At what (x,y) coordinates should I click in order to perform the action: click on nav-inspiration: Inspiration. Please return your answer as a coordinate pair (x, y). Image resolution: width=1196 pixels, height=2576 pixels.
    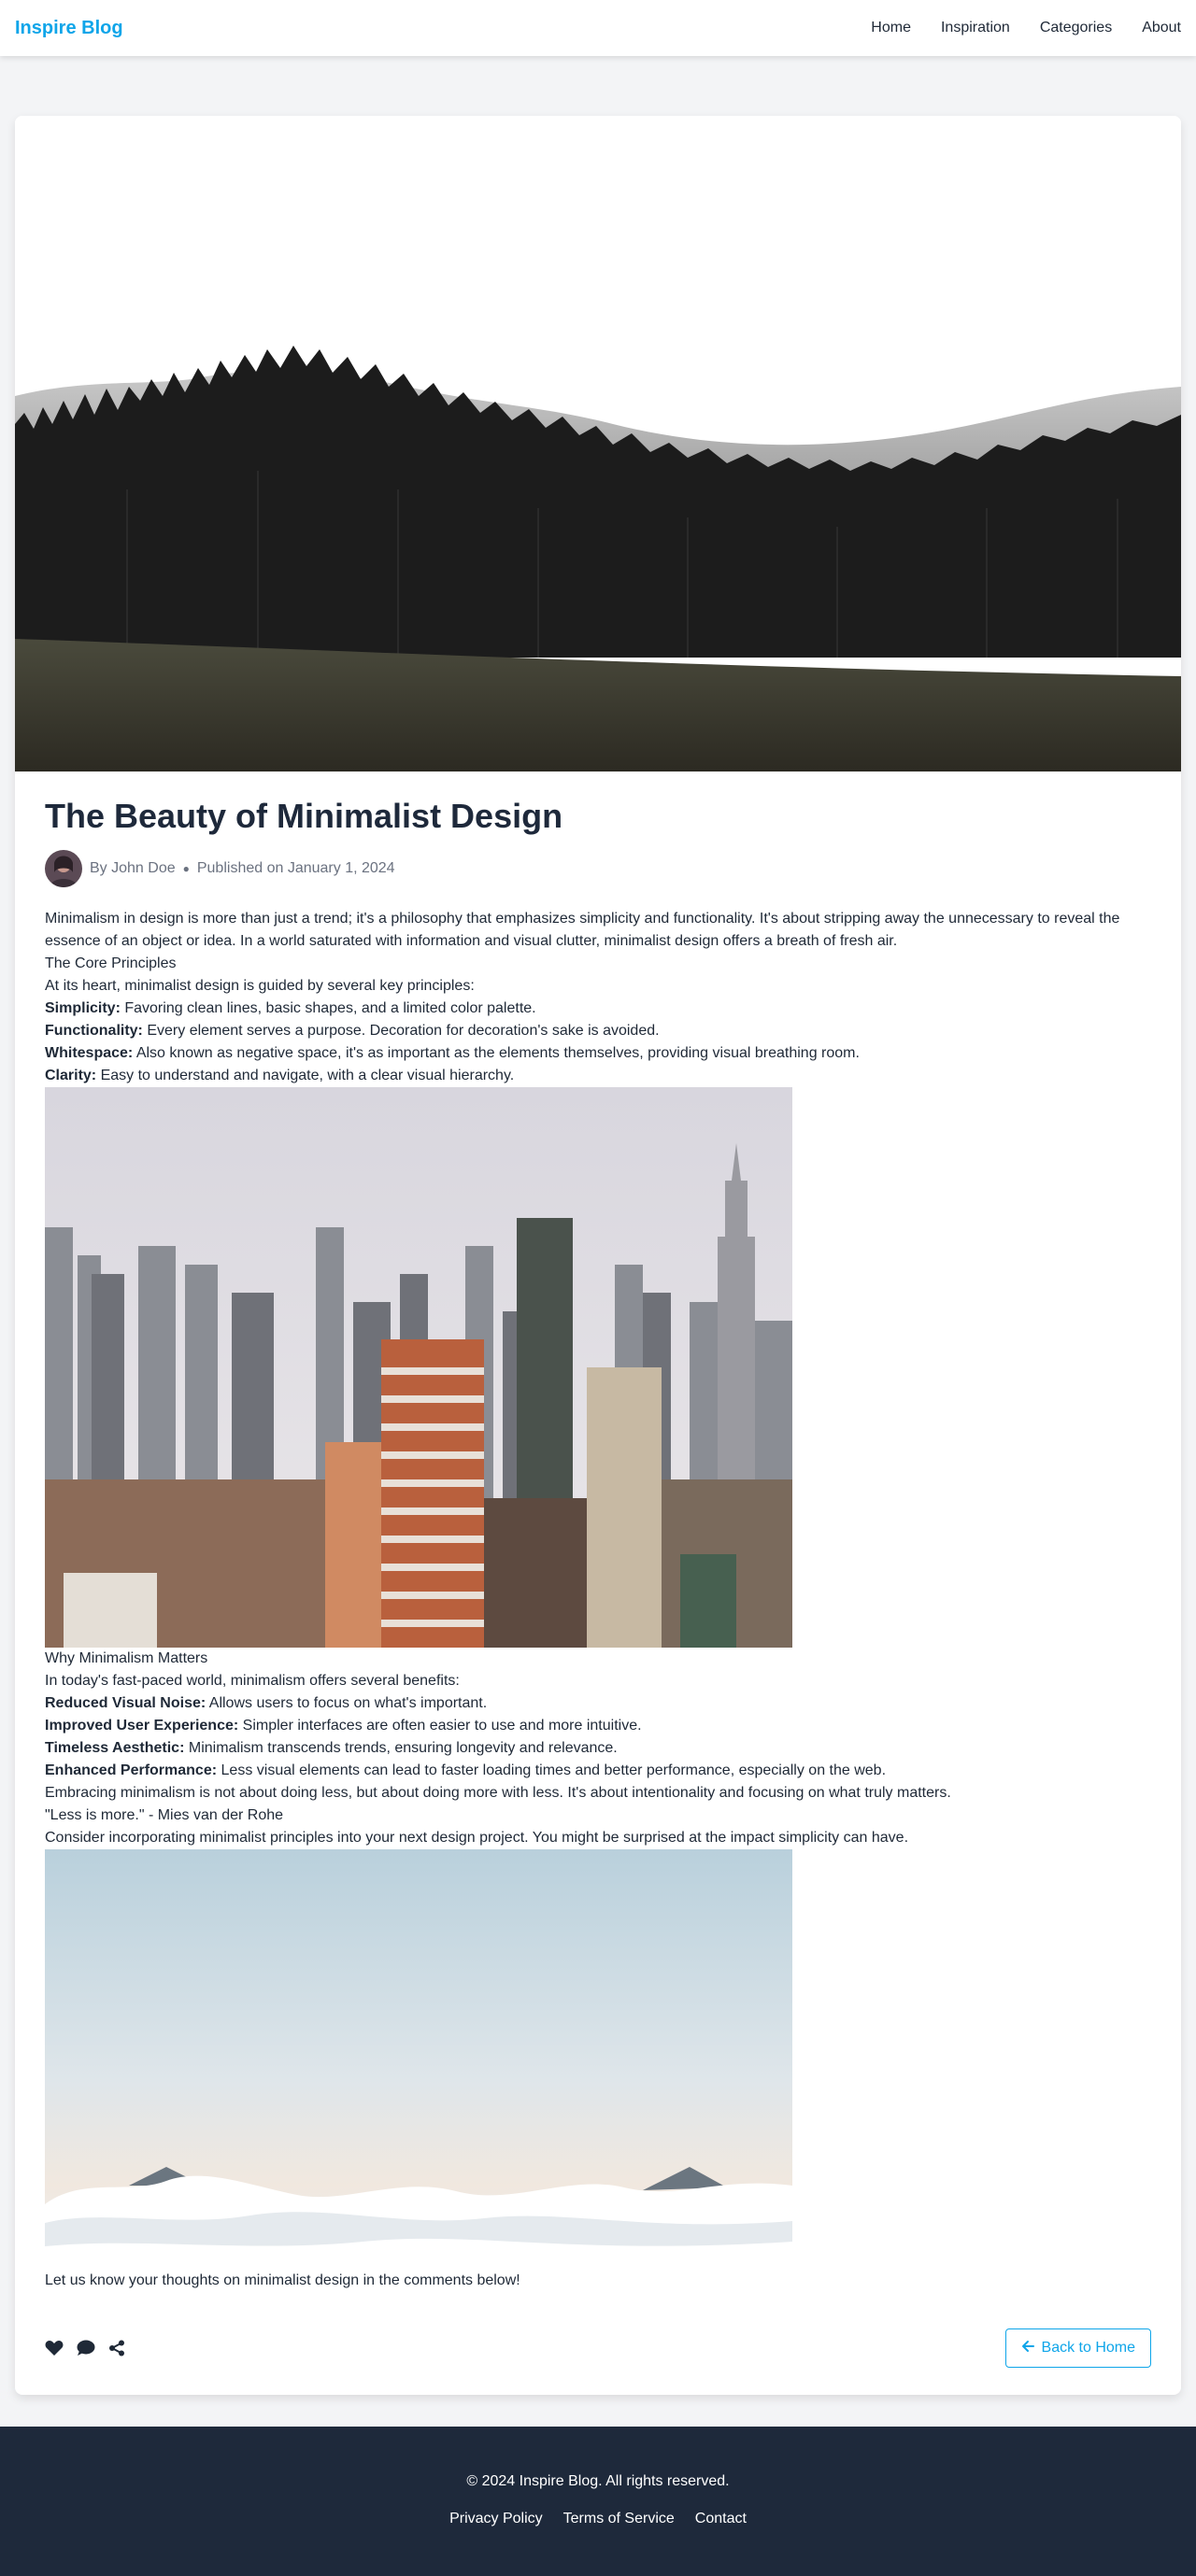
    Looking at the image, I should click on (975, 28).